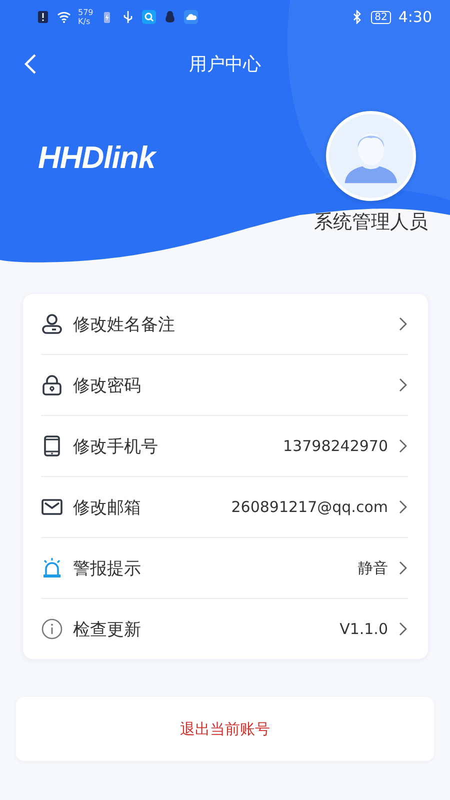 The width and height of the screenshot is (450, 800). What do you see at coordinates (224, 507) in the screenshot?
I see `settings-item: 修改邮箱 260891217@qq.com` at bounding box center [224, 507].